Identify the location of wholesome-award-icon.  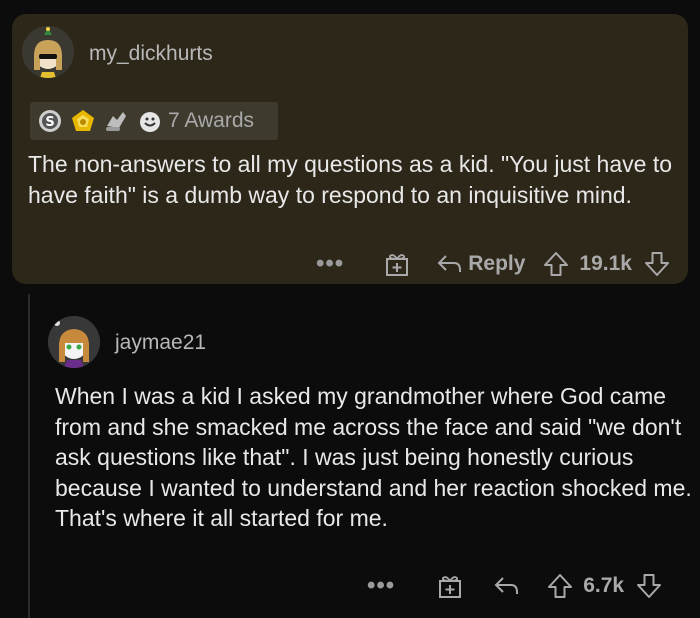
(149, 121).